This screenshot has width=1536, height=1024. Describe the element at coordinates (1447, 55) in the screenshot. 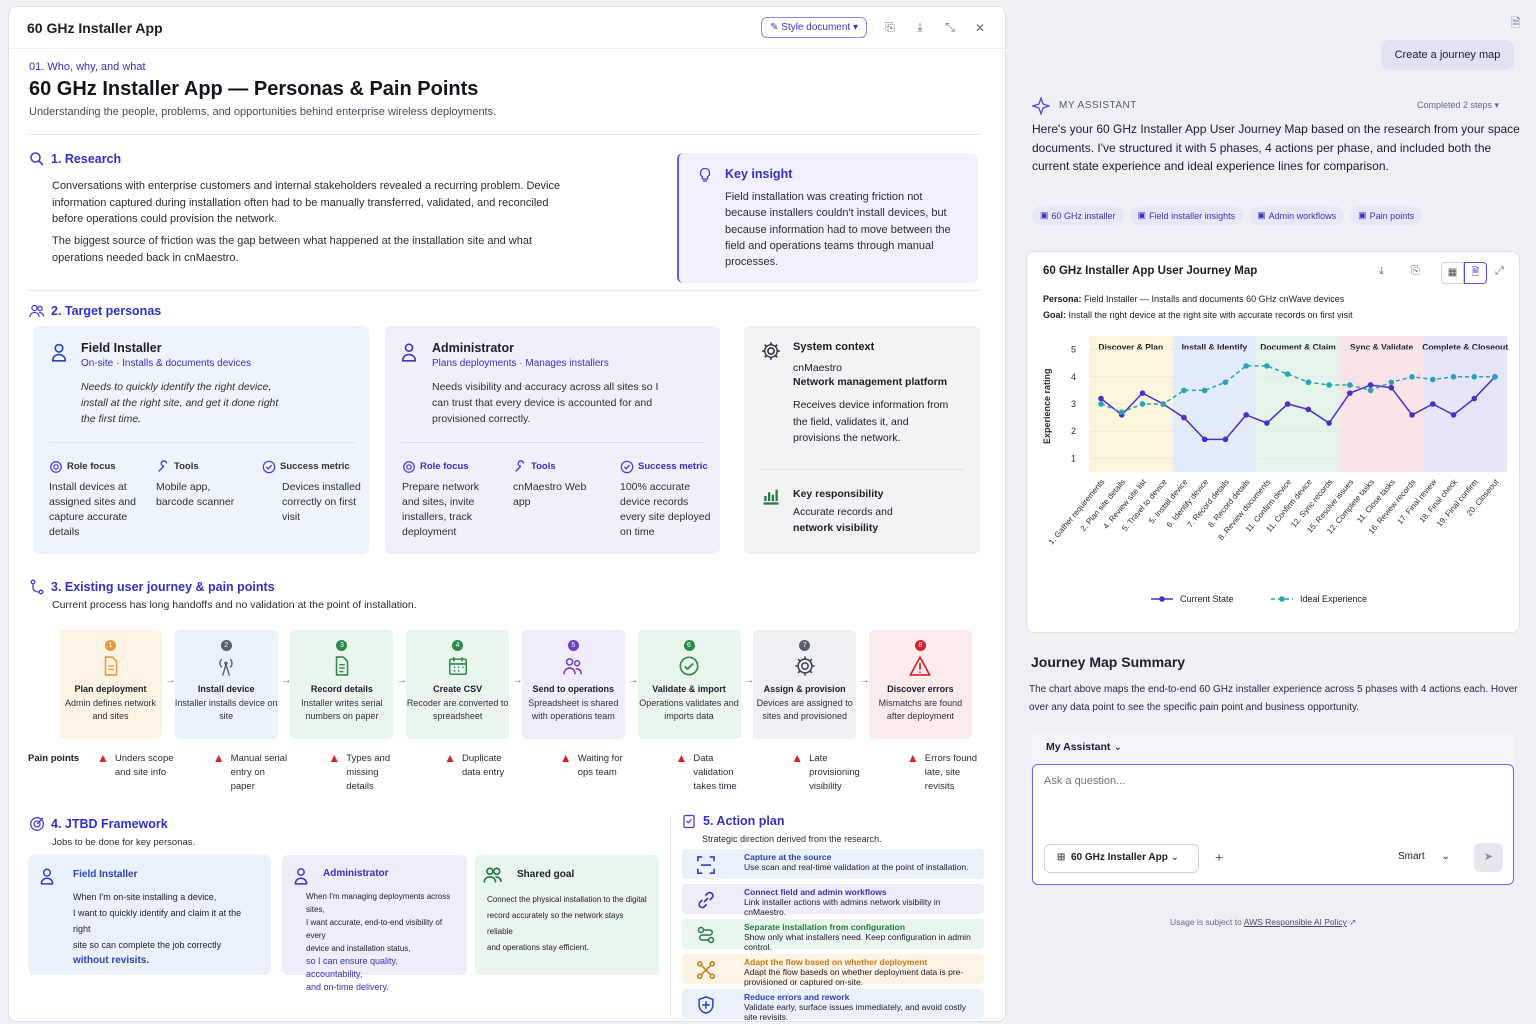

I see `create-journey-map-button: Create a journey map` at that location.